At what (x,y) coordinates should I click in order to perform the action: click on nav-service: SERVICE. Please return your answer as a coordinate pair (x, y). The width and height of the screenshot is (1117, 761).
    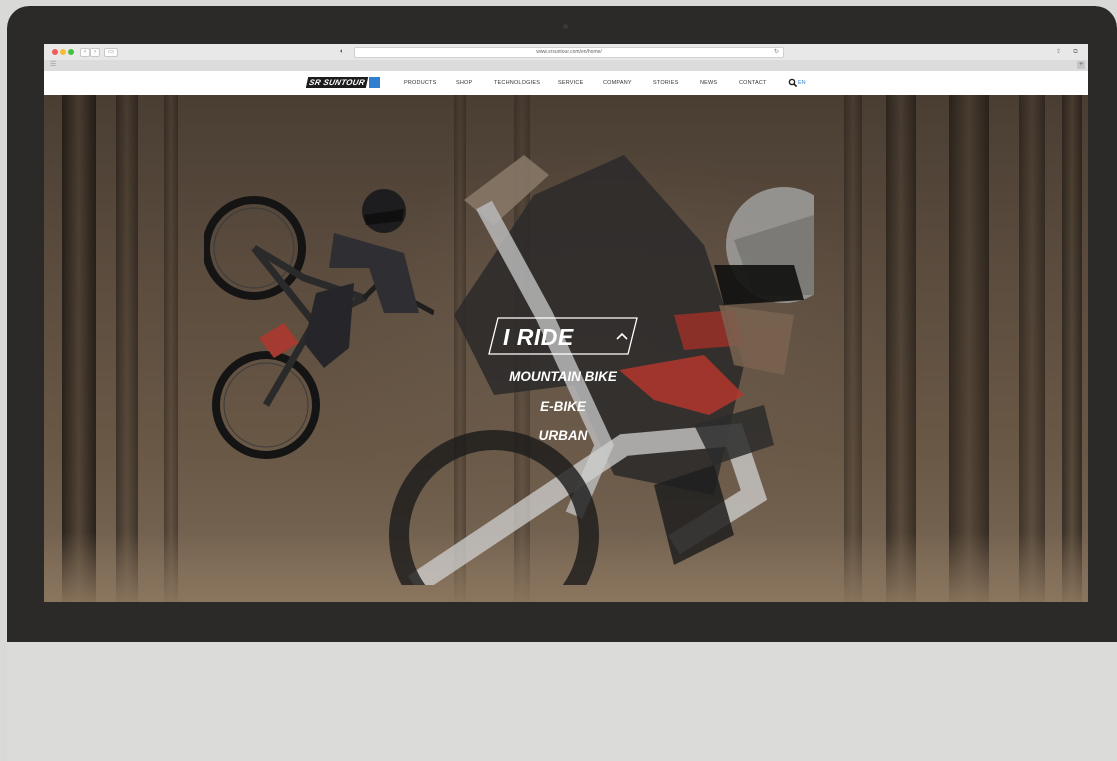
    Looking at the image, I should click on (570, 83).